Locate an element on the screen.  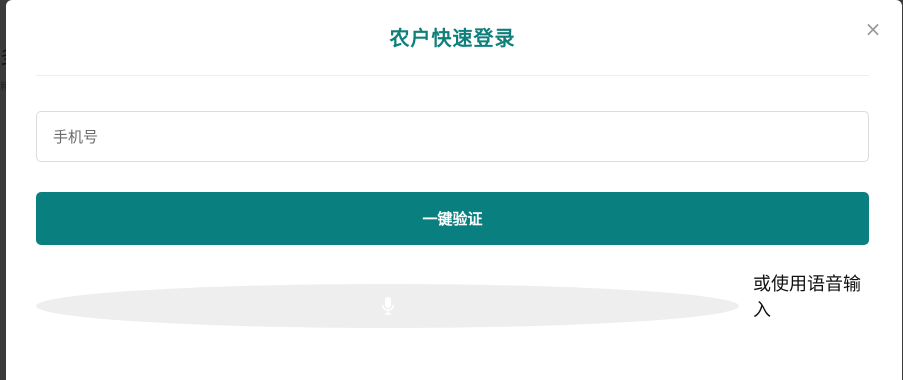
microphone-icon is located at coordinates (387, 306).